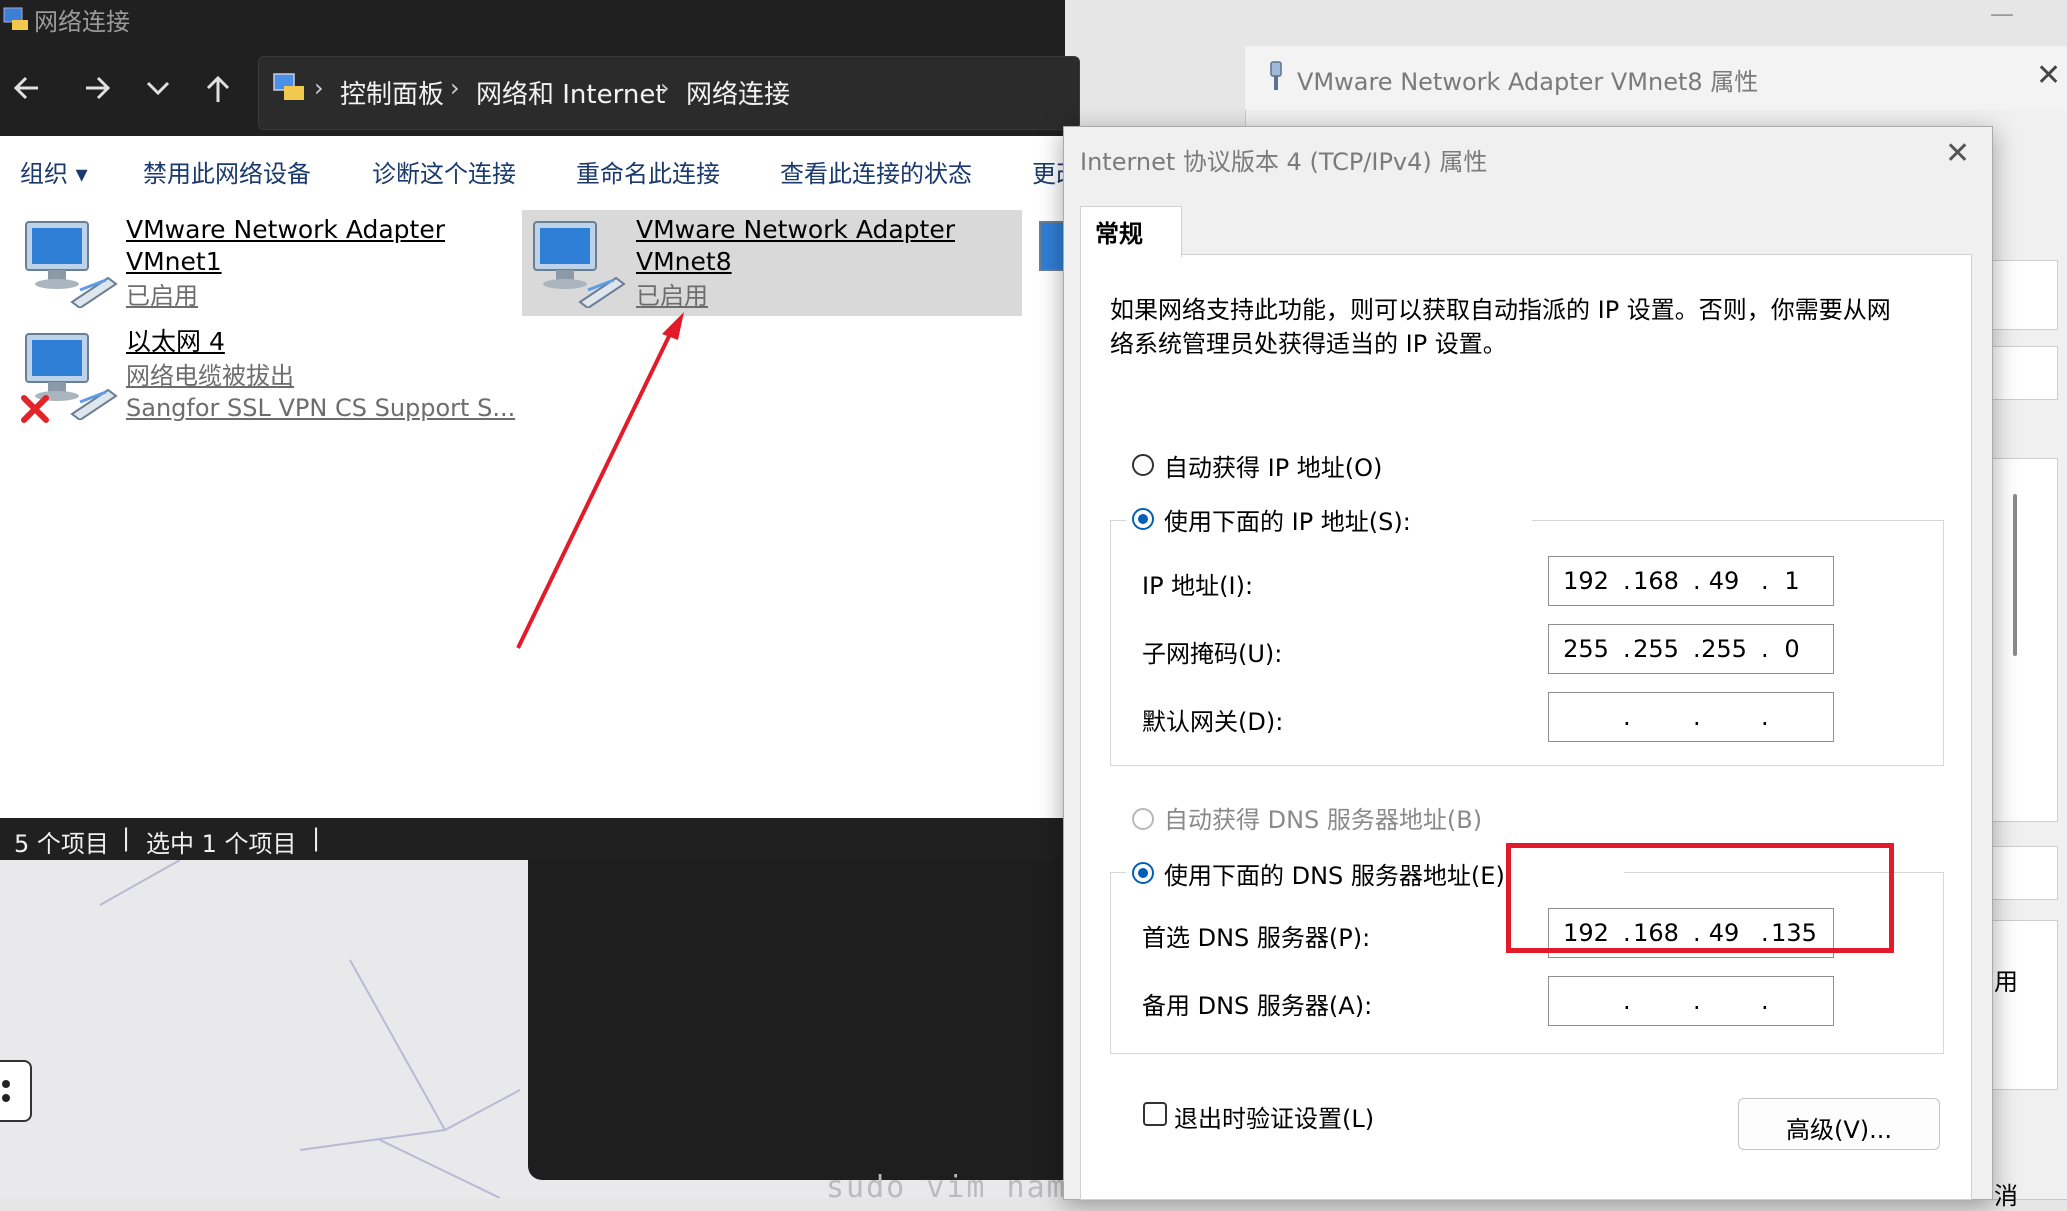 This screenshot has height=1211, width=2067. What do you see at coordinates (1691, 649) in the screenshot?
I see `subnet-mask-field: 255 . 255 . 255 . 0` at bounding box center [1691, 649].